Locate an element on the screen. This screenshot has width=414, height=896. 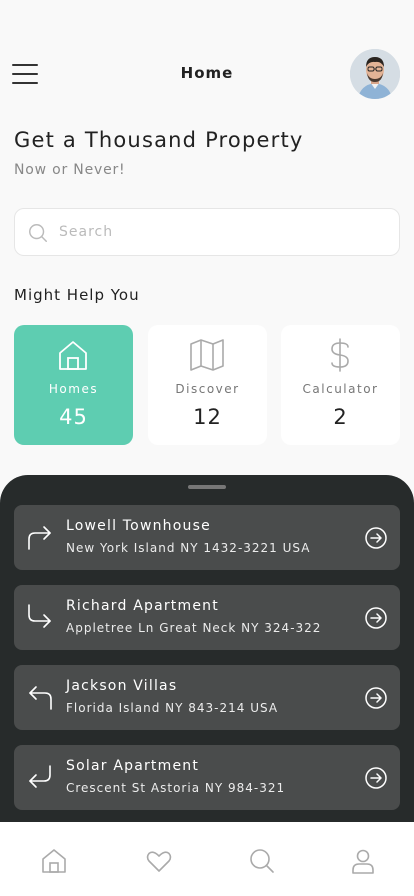
home-tab-icon is located at coordinates (54, 861).